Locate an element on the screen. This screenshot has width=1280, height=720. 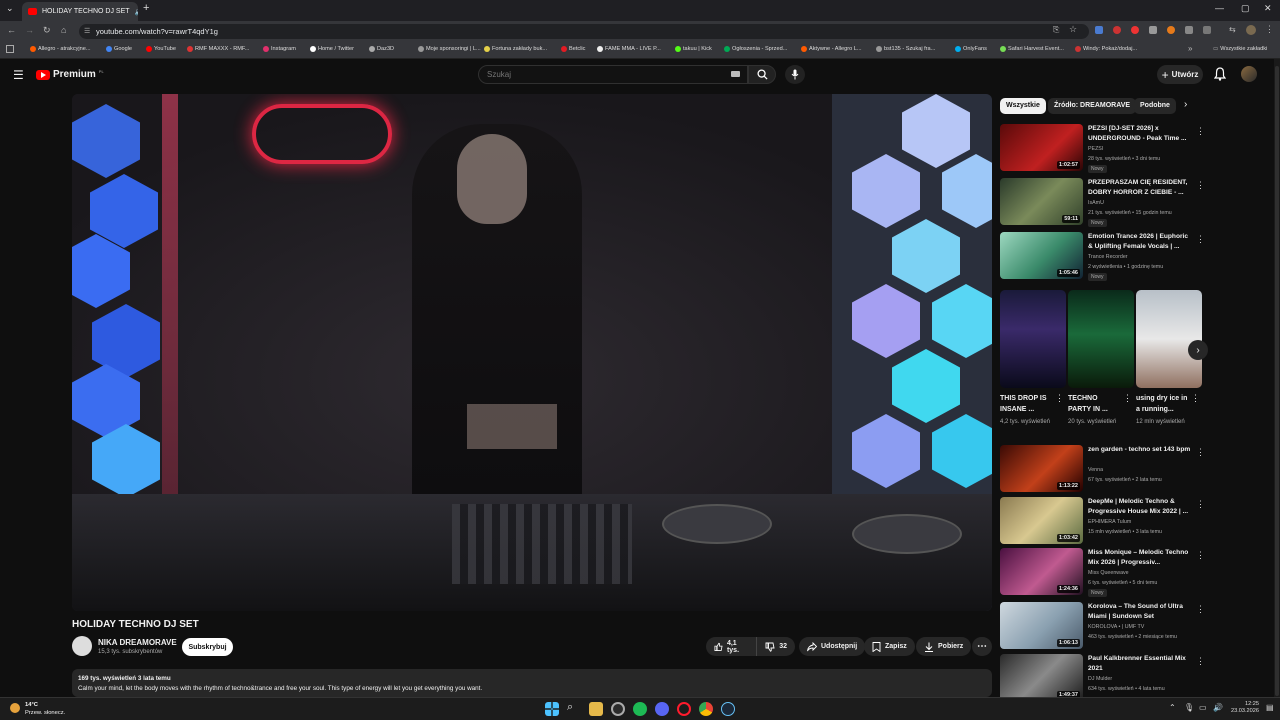
home-icon: ⌂ is located at coordinates (63, 30).